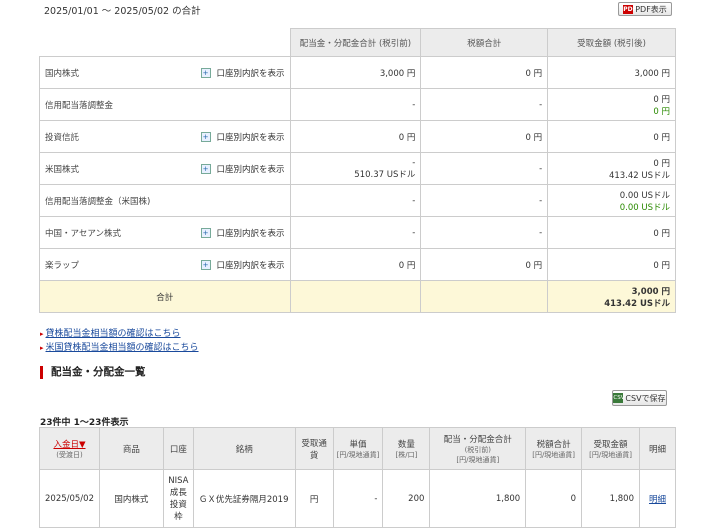 This screenshot has height=532, width=703. What do you see at coordinates (651, 9) in the screenshot?
I see `pdf-label: PDF表示` at bounding box center [651, 9].